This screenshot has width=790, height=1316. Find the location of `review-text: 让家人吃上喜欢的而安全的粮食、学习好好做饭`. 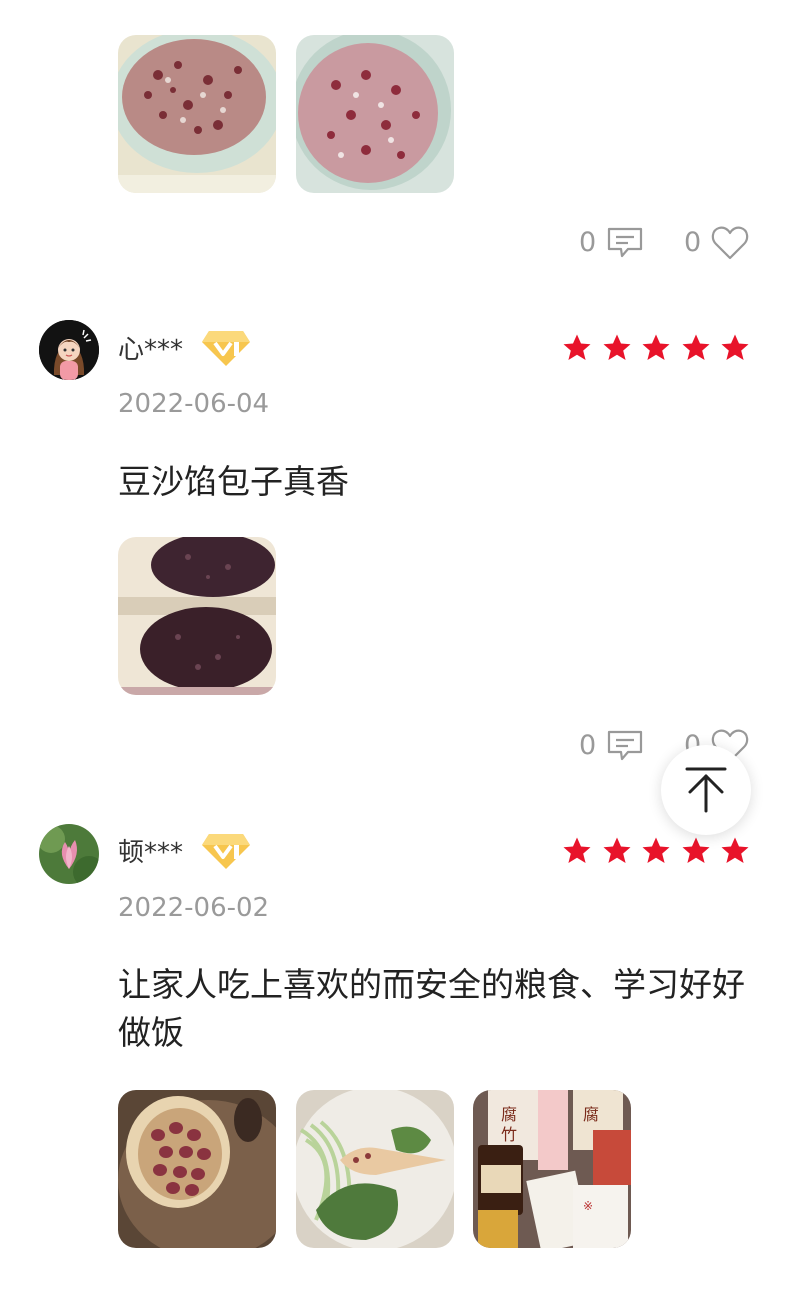

review-text: 让家人吃上喜欢的而安全的粮食、学习好好做饭 is located at coordinates (431, 1008).